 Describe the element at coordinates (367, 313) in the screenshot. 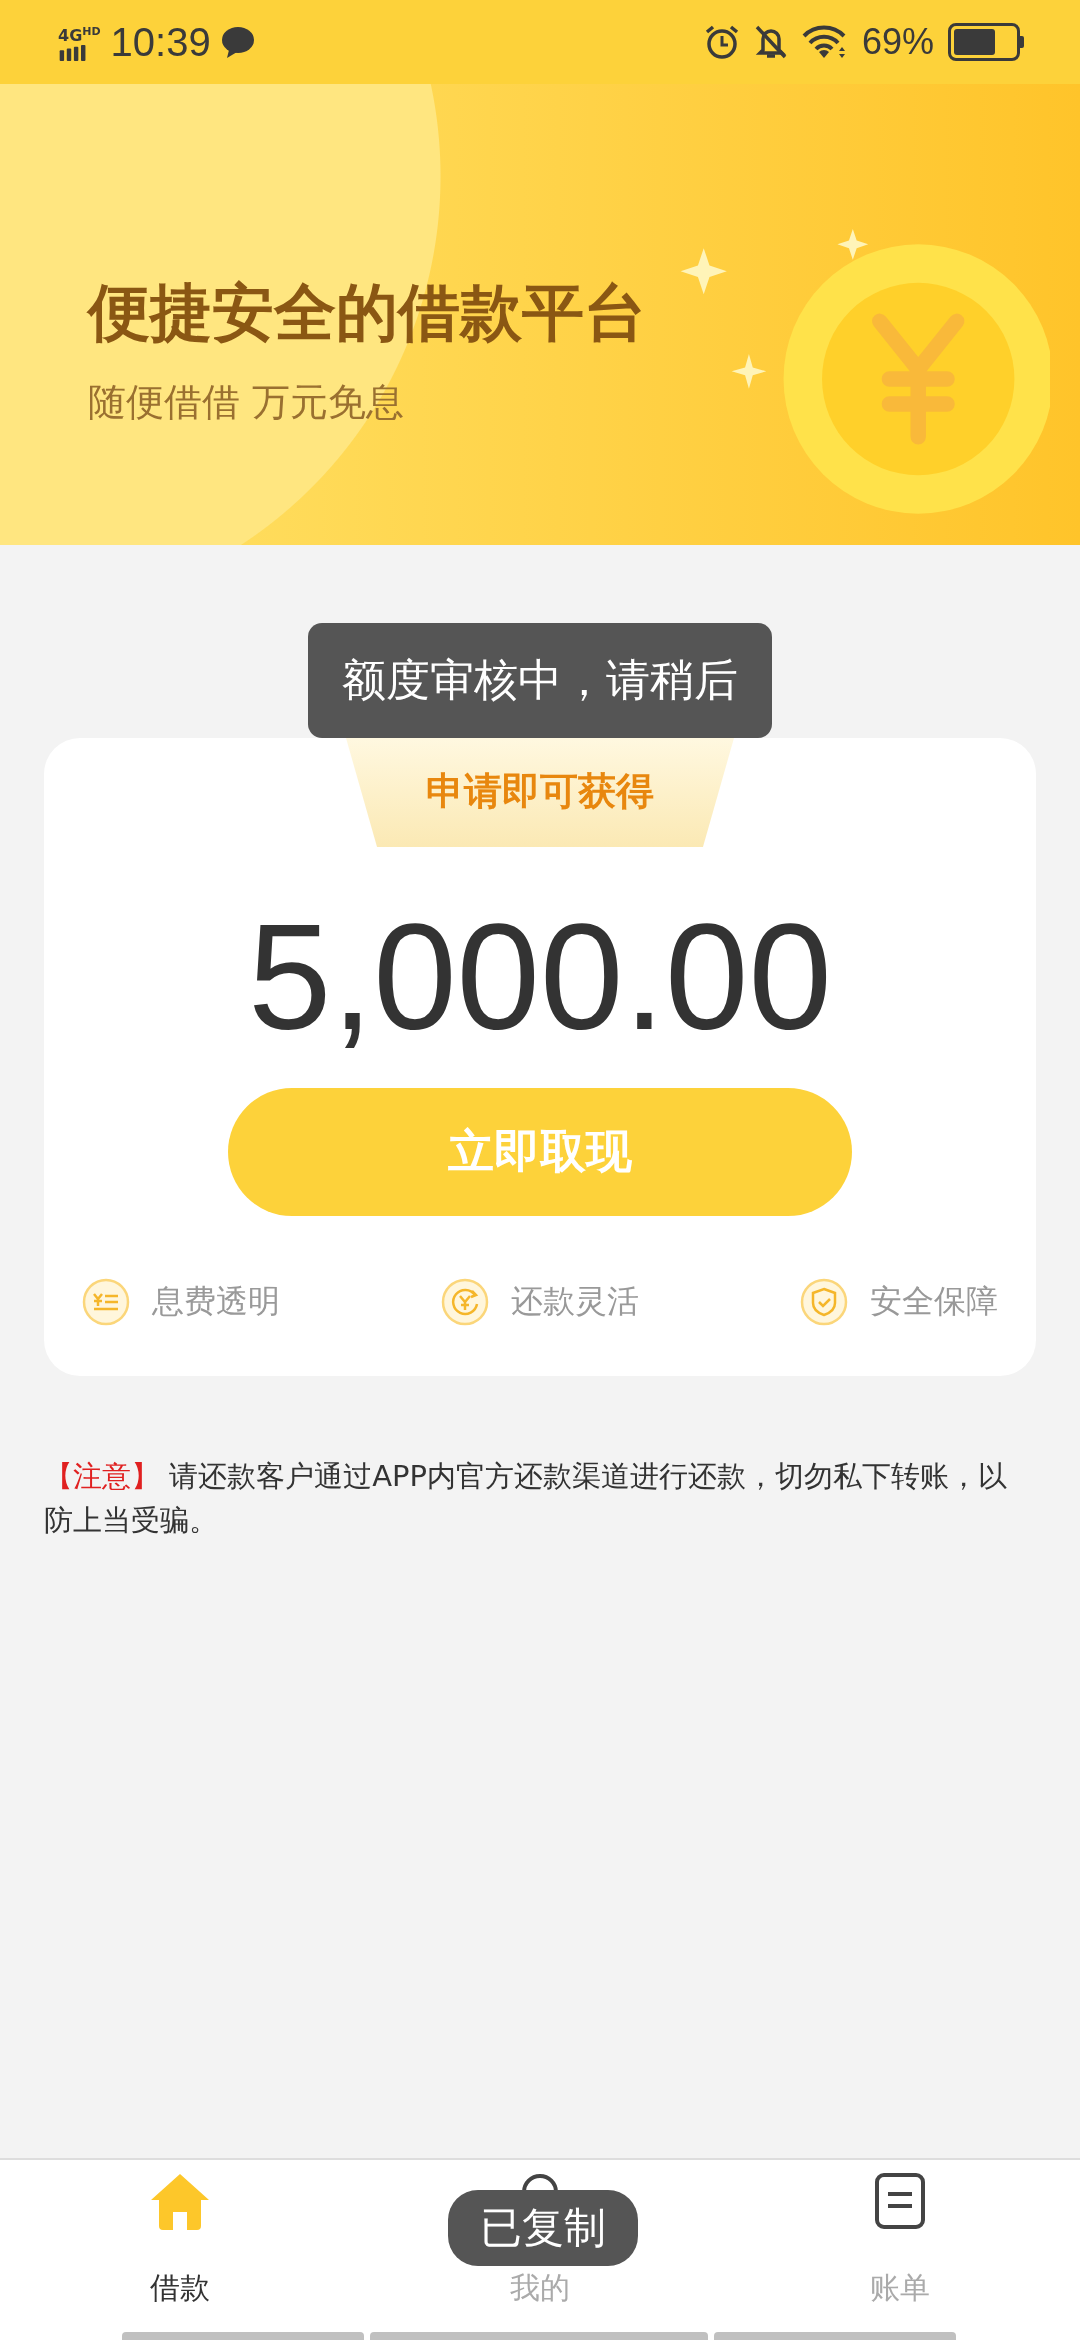

I see `banner-title: 便捷安全的借款平台` at that location.